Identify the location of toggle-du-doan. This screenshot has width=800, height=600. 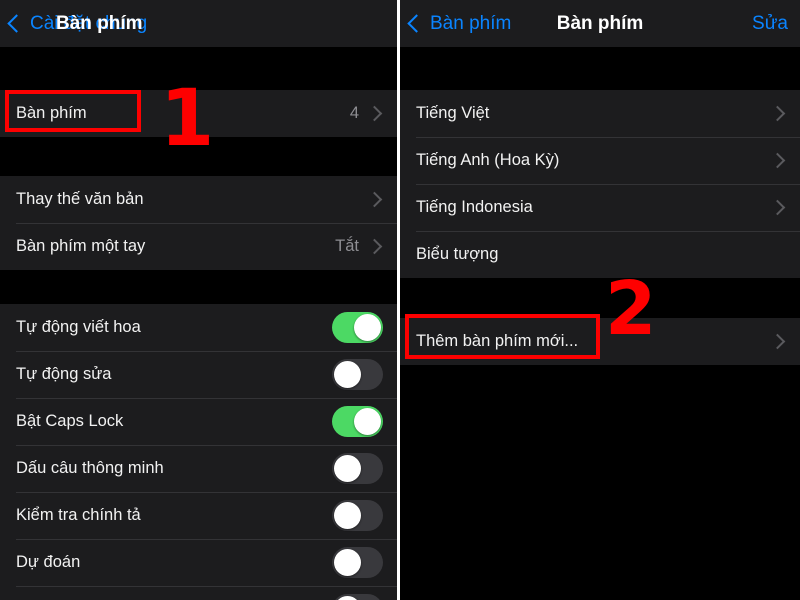
(357, 562).